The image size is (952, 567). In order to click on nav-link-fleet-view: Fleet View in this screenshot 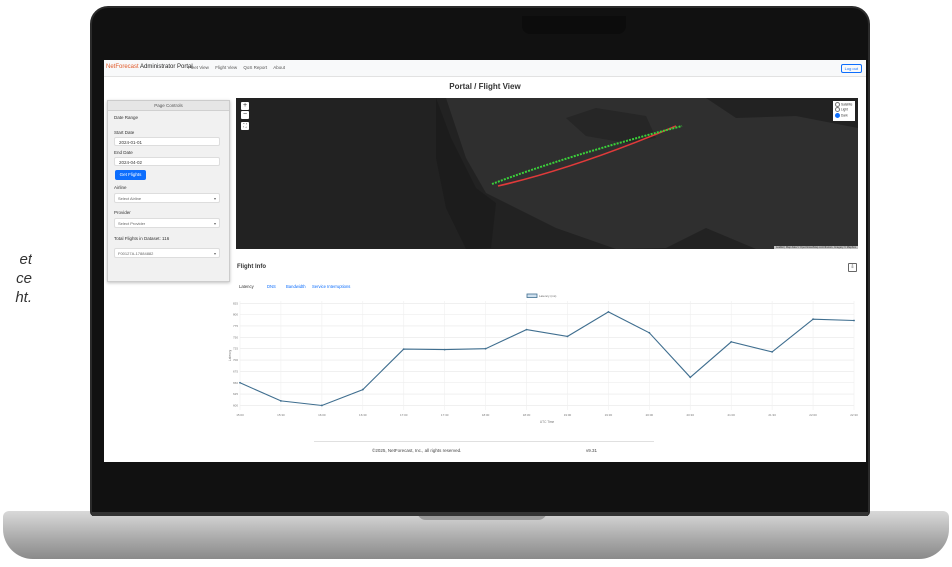, I will do `click(198, 67)`.